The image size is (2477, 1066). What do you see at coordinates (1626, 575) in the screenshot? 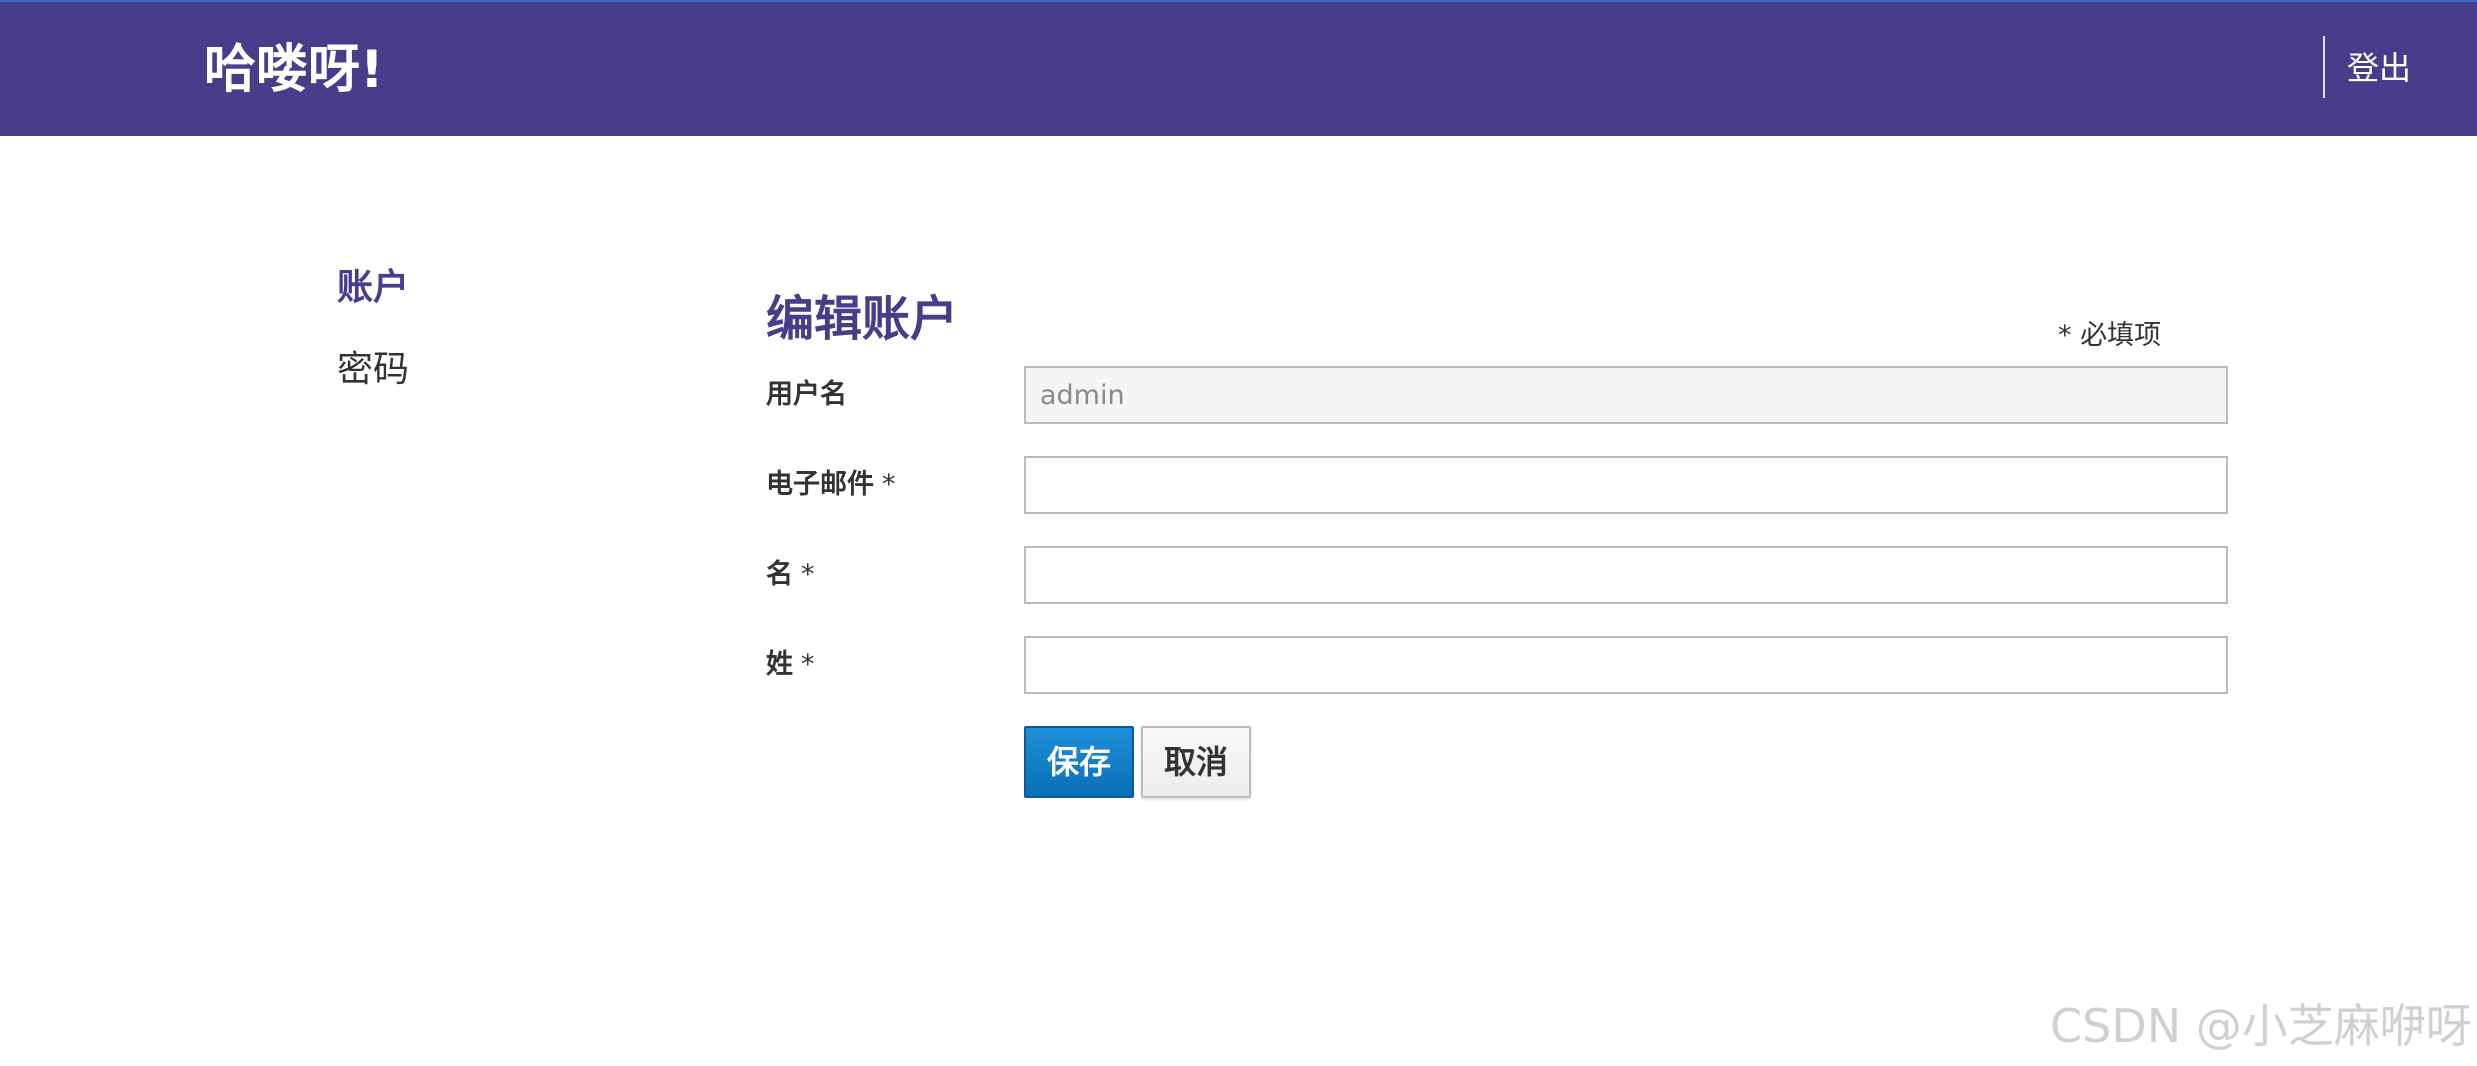
I see `first-name-field` at bounding box center [1626, 575].